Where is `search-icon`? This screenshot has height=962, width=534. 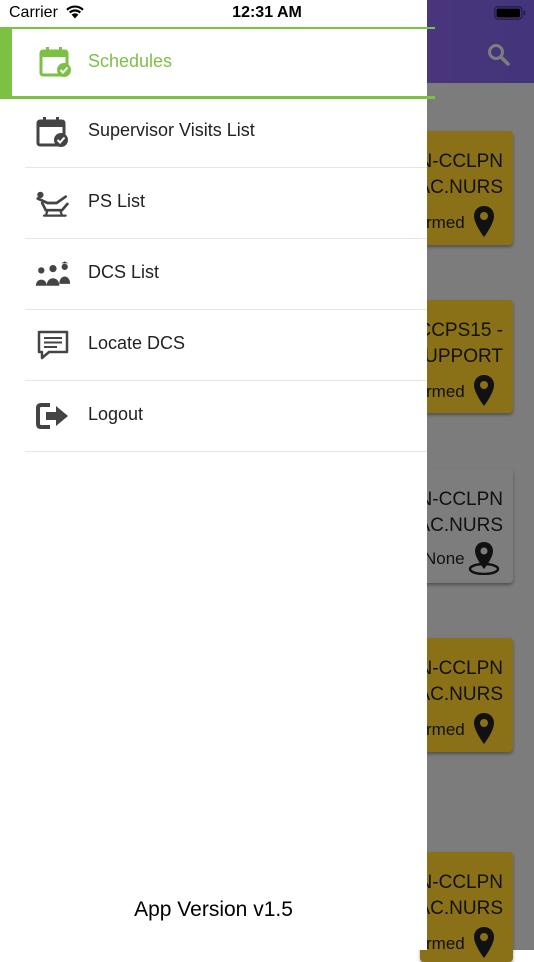
search-icon is located at coordinates (498, 54).